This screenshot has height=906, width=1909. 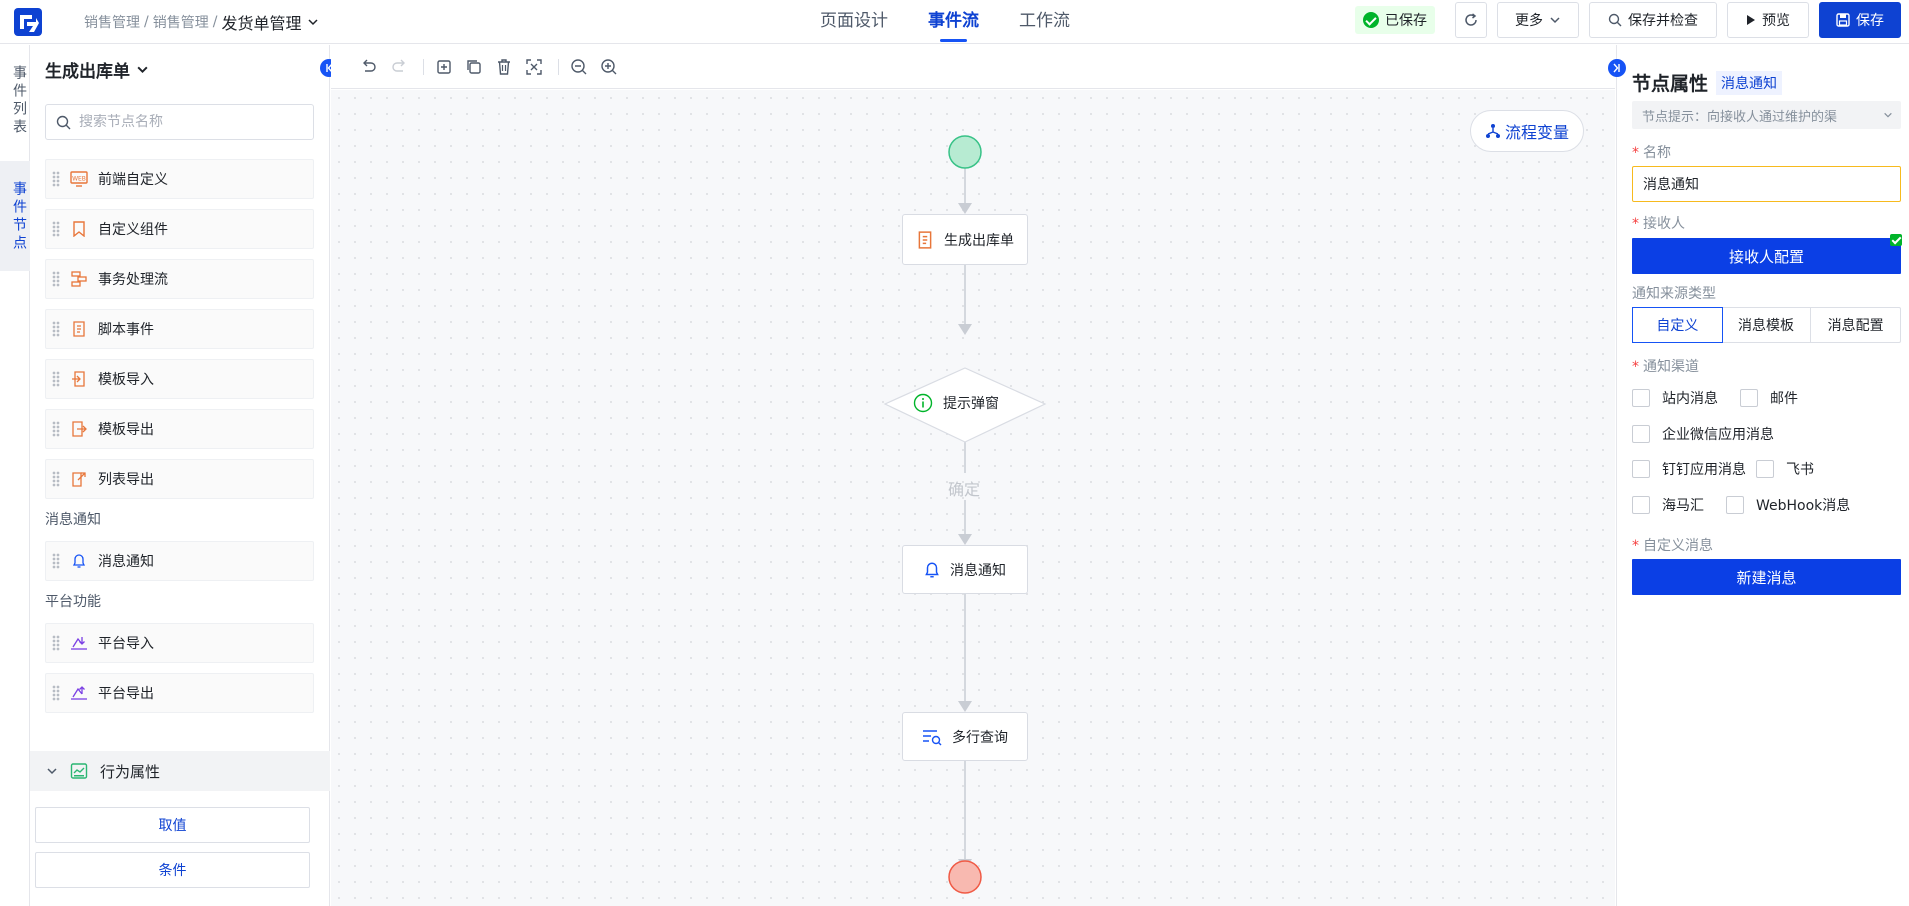 I want to click on source-type-segmented: 自定义 消息模板 消息配置, so click(x=1766, y=325).